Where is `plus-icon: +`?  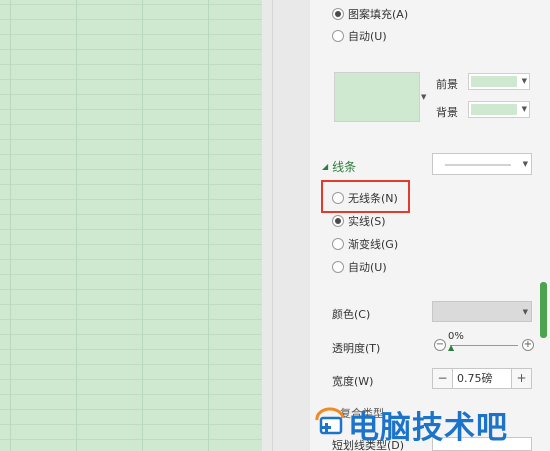 plus-icon: + is located at coordinates (528, 345).